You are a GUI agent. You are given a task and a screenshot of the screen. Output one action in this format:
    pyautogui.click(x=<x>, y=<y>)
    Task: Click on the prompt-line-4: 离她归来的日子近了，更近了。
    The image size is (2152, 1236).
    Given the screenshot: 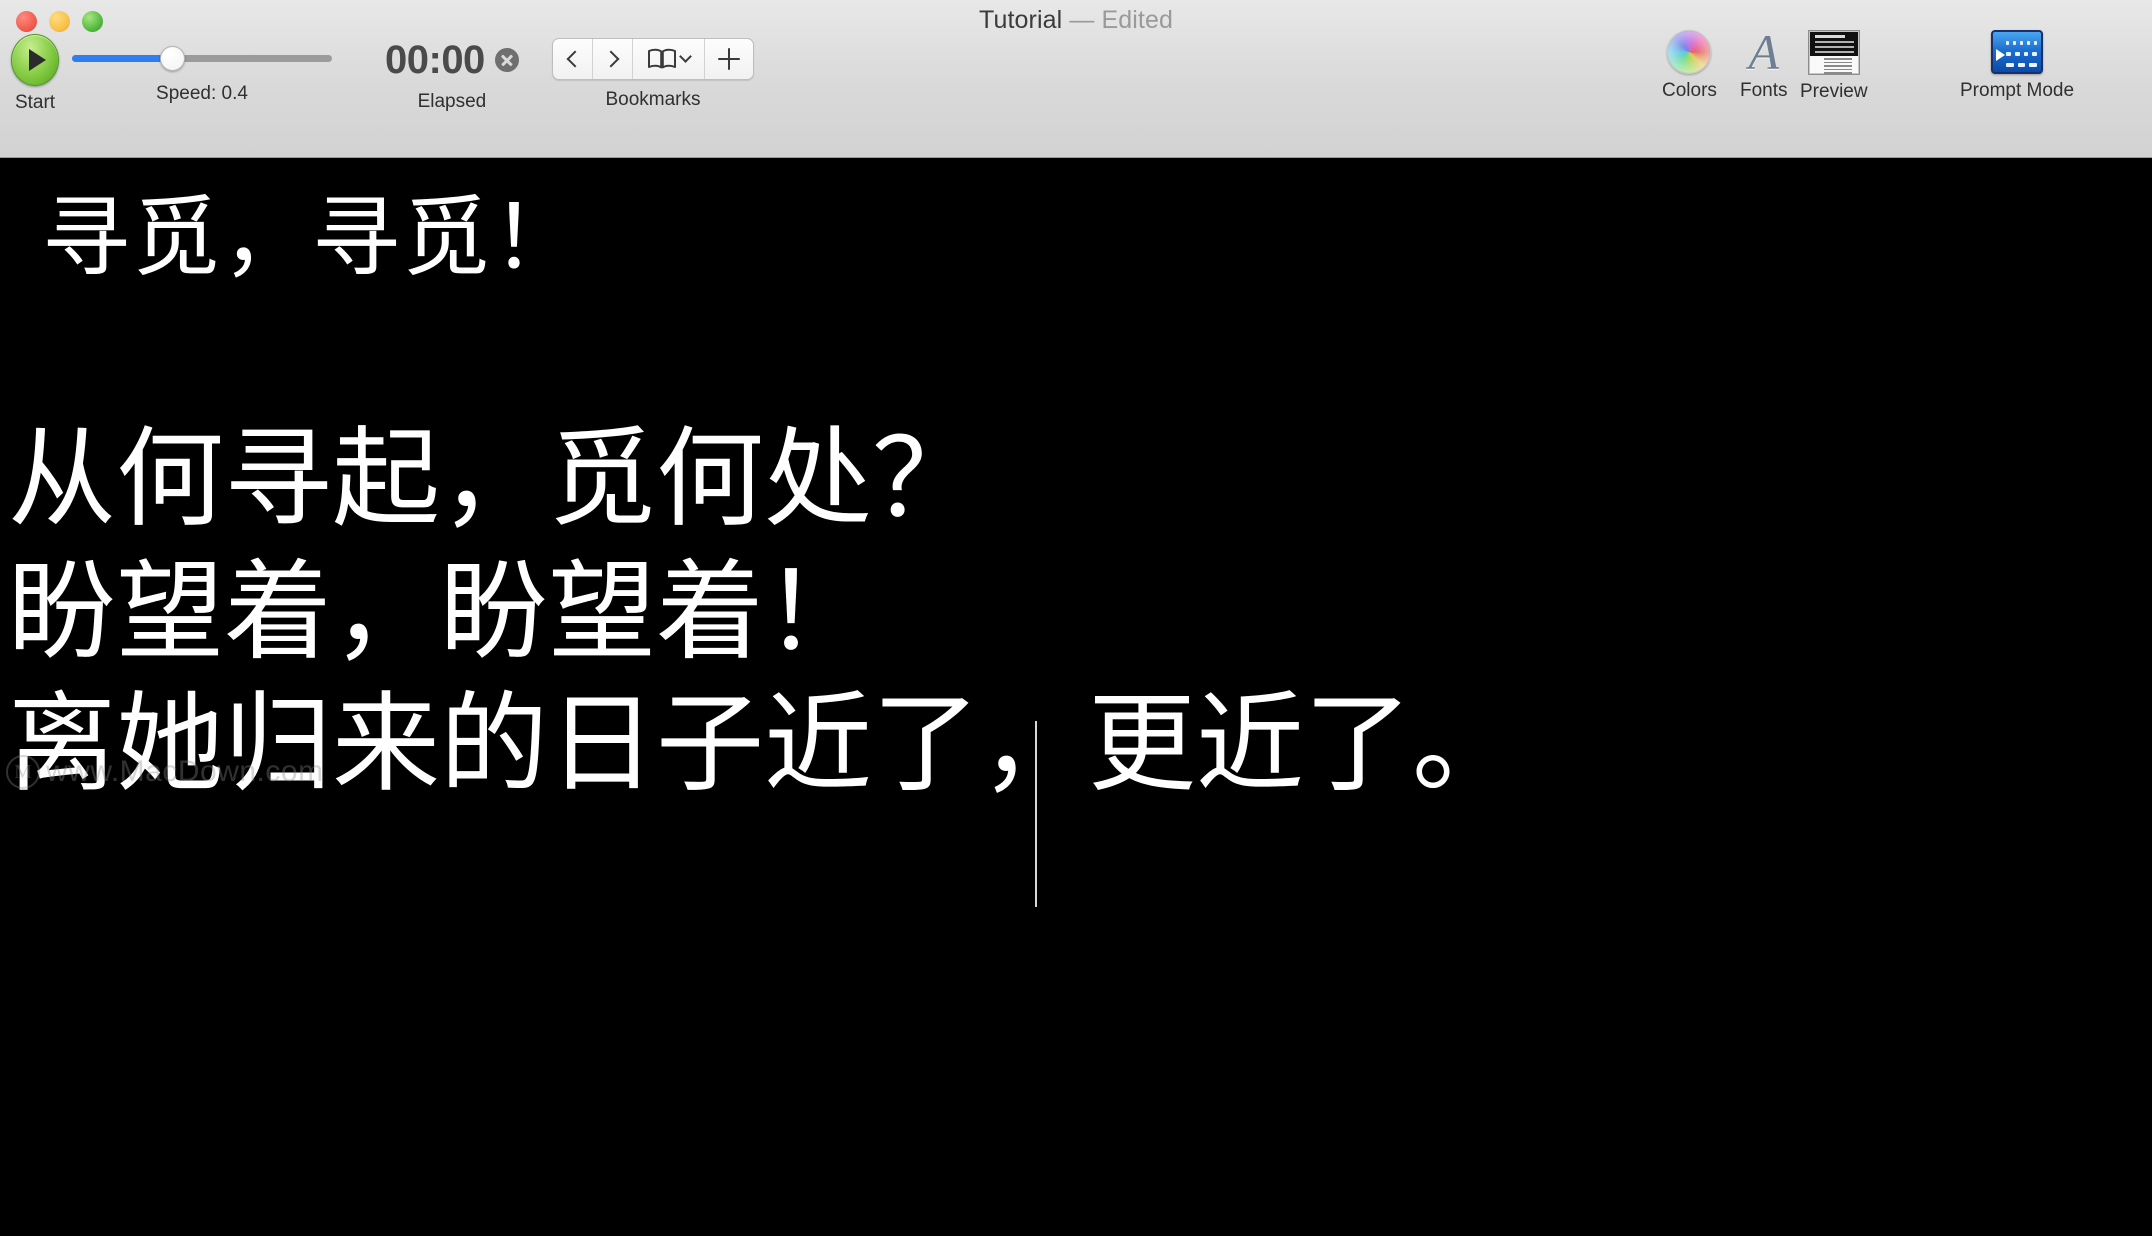 What is the action you would take?
    pyautogui.click(x=764, y=744)
    